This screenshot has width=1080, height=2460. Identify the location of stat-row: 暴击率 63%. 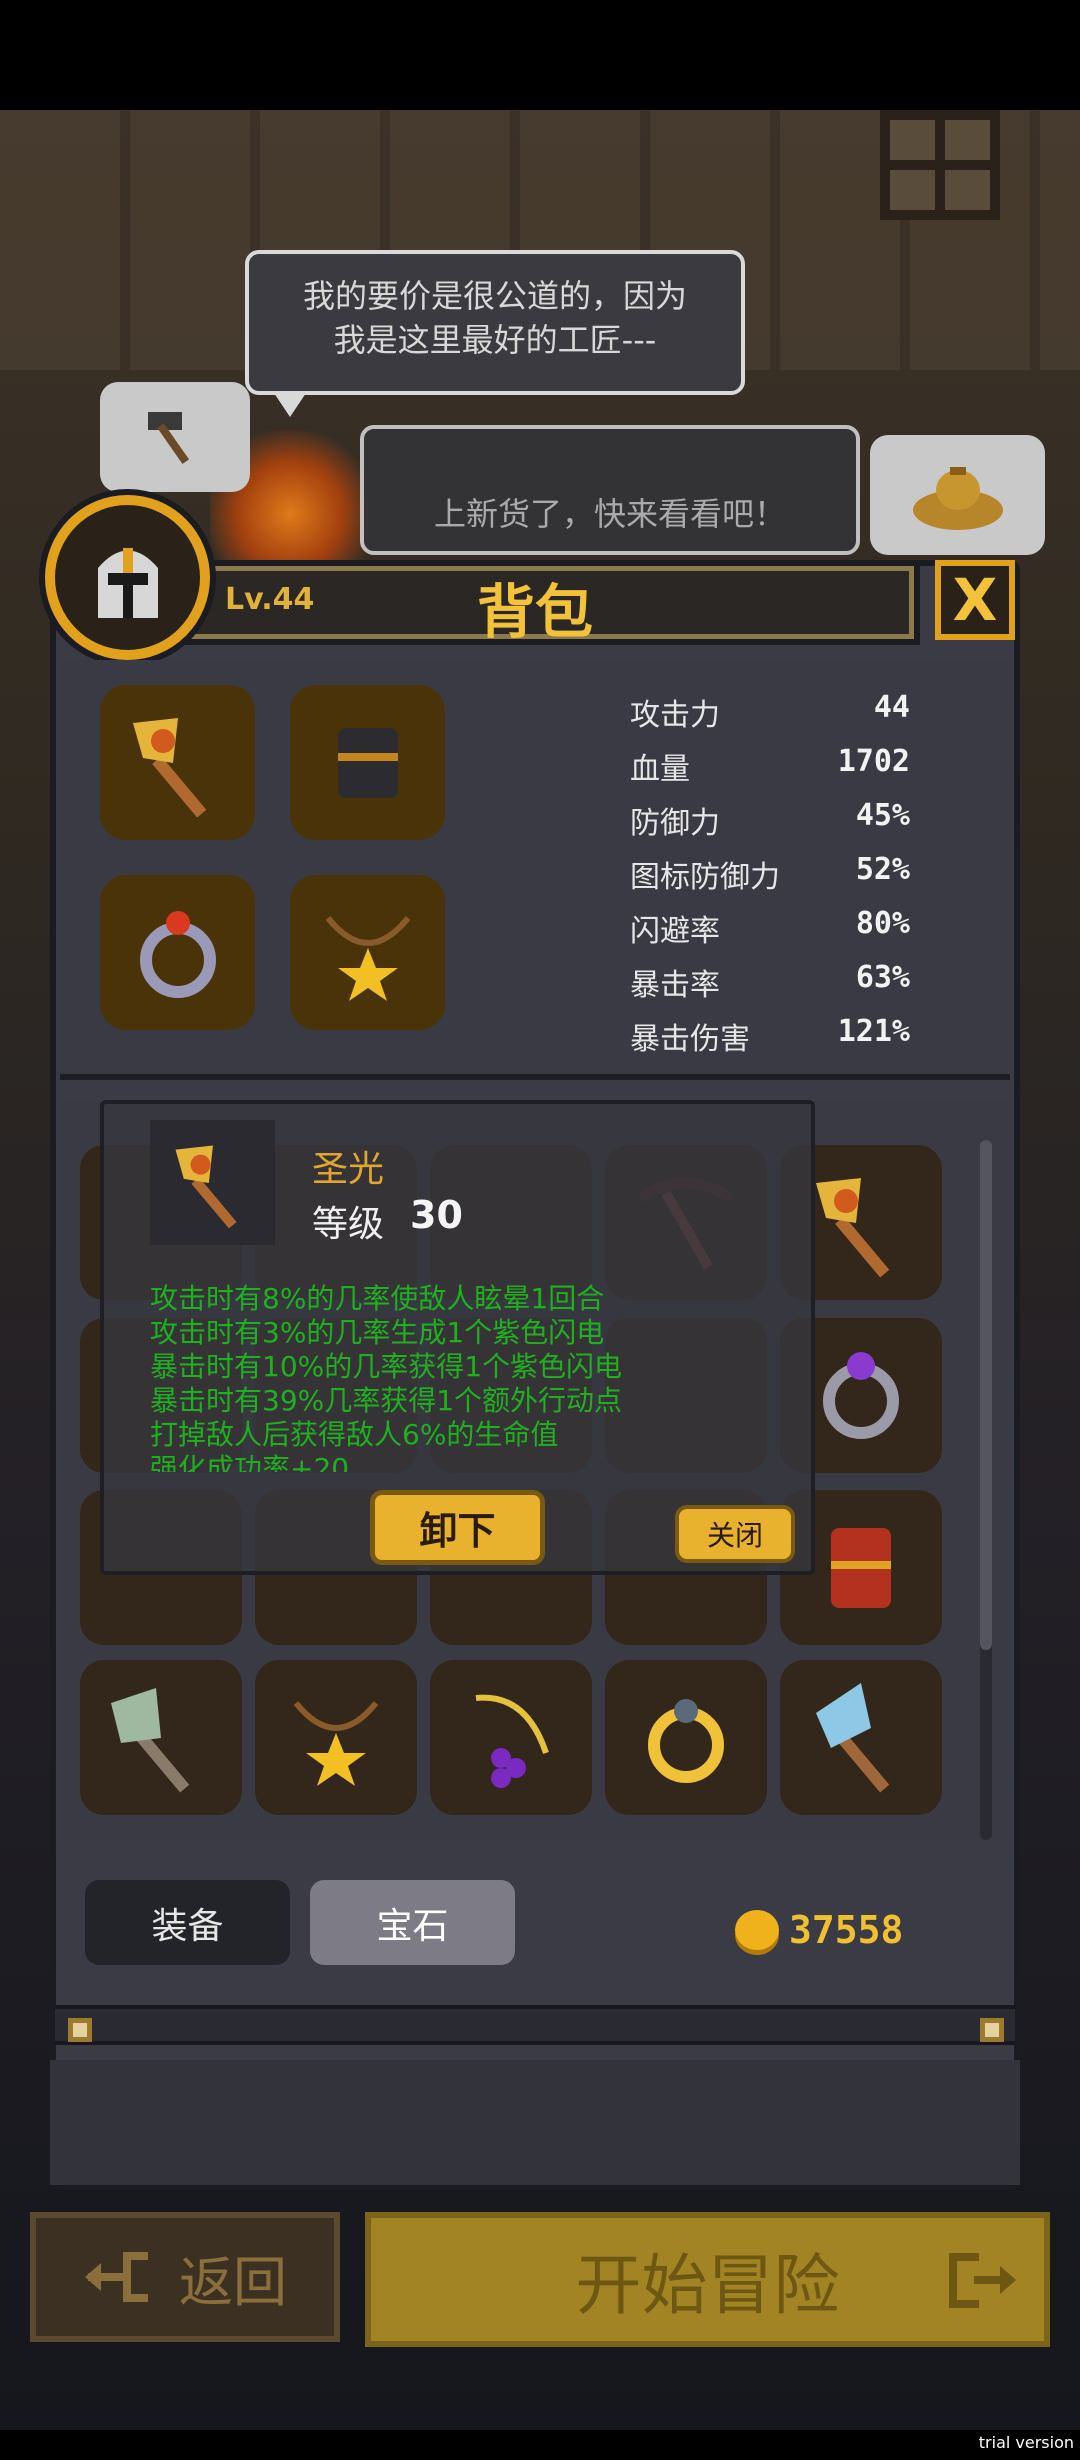
(770, 987).